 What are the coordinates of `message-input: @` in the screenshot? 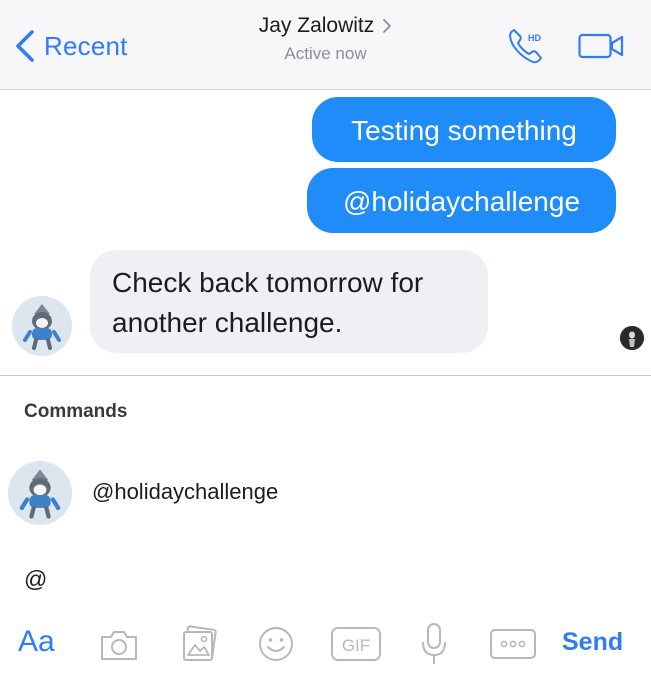 It's located at (35, 579).